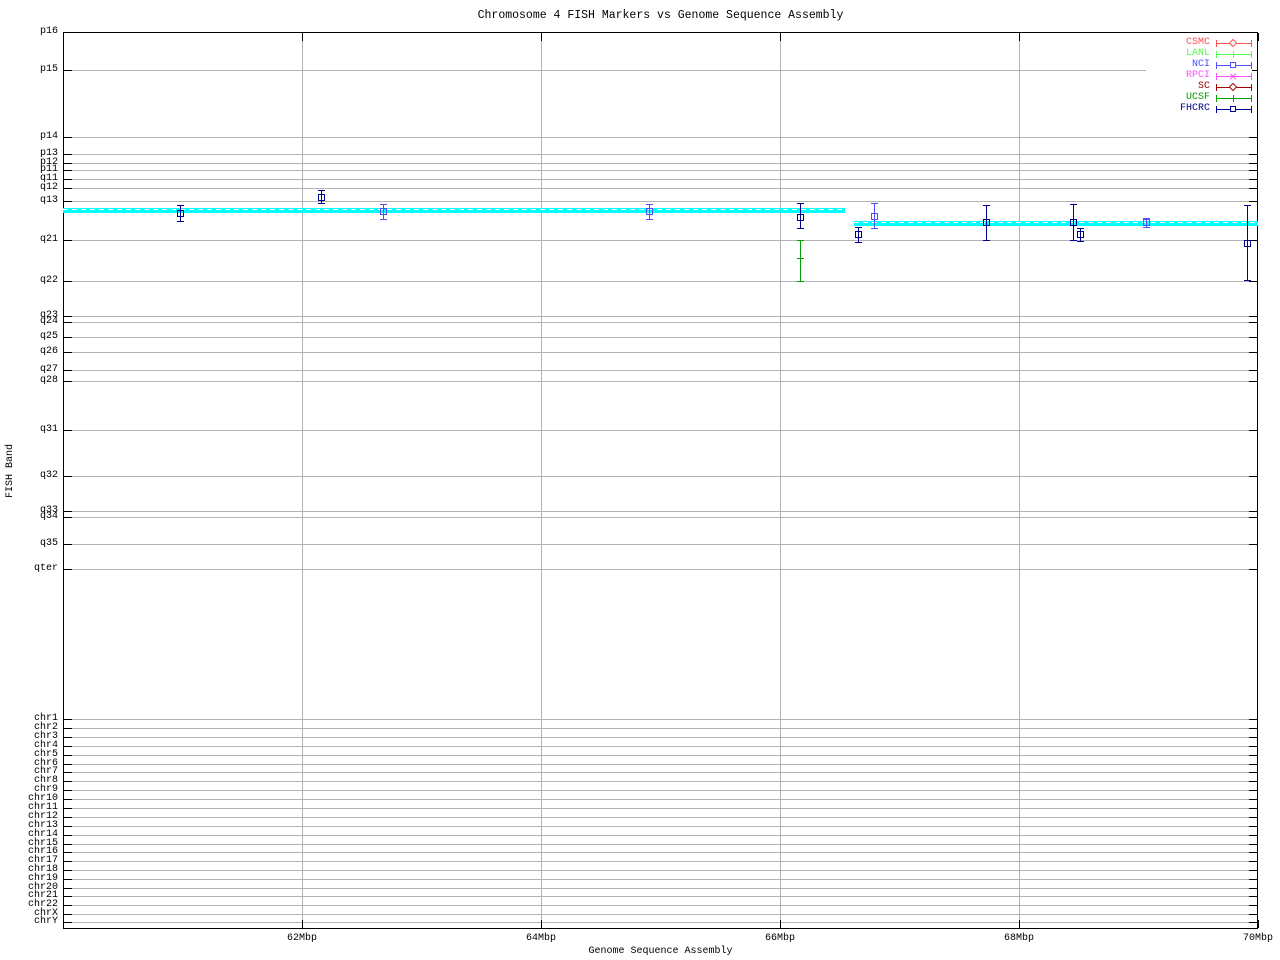  What do you see at coordinates (1056, 223) in the screenshot?
I see `assembly-highlight-segment` at bounding box center [1056, 223].